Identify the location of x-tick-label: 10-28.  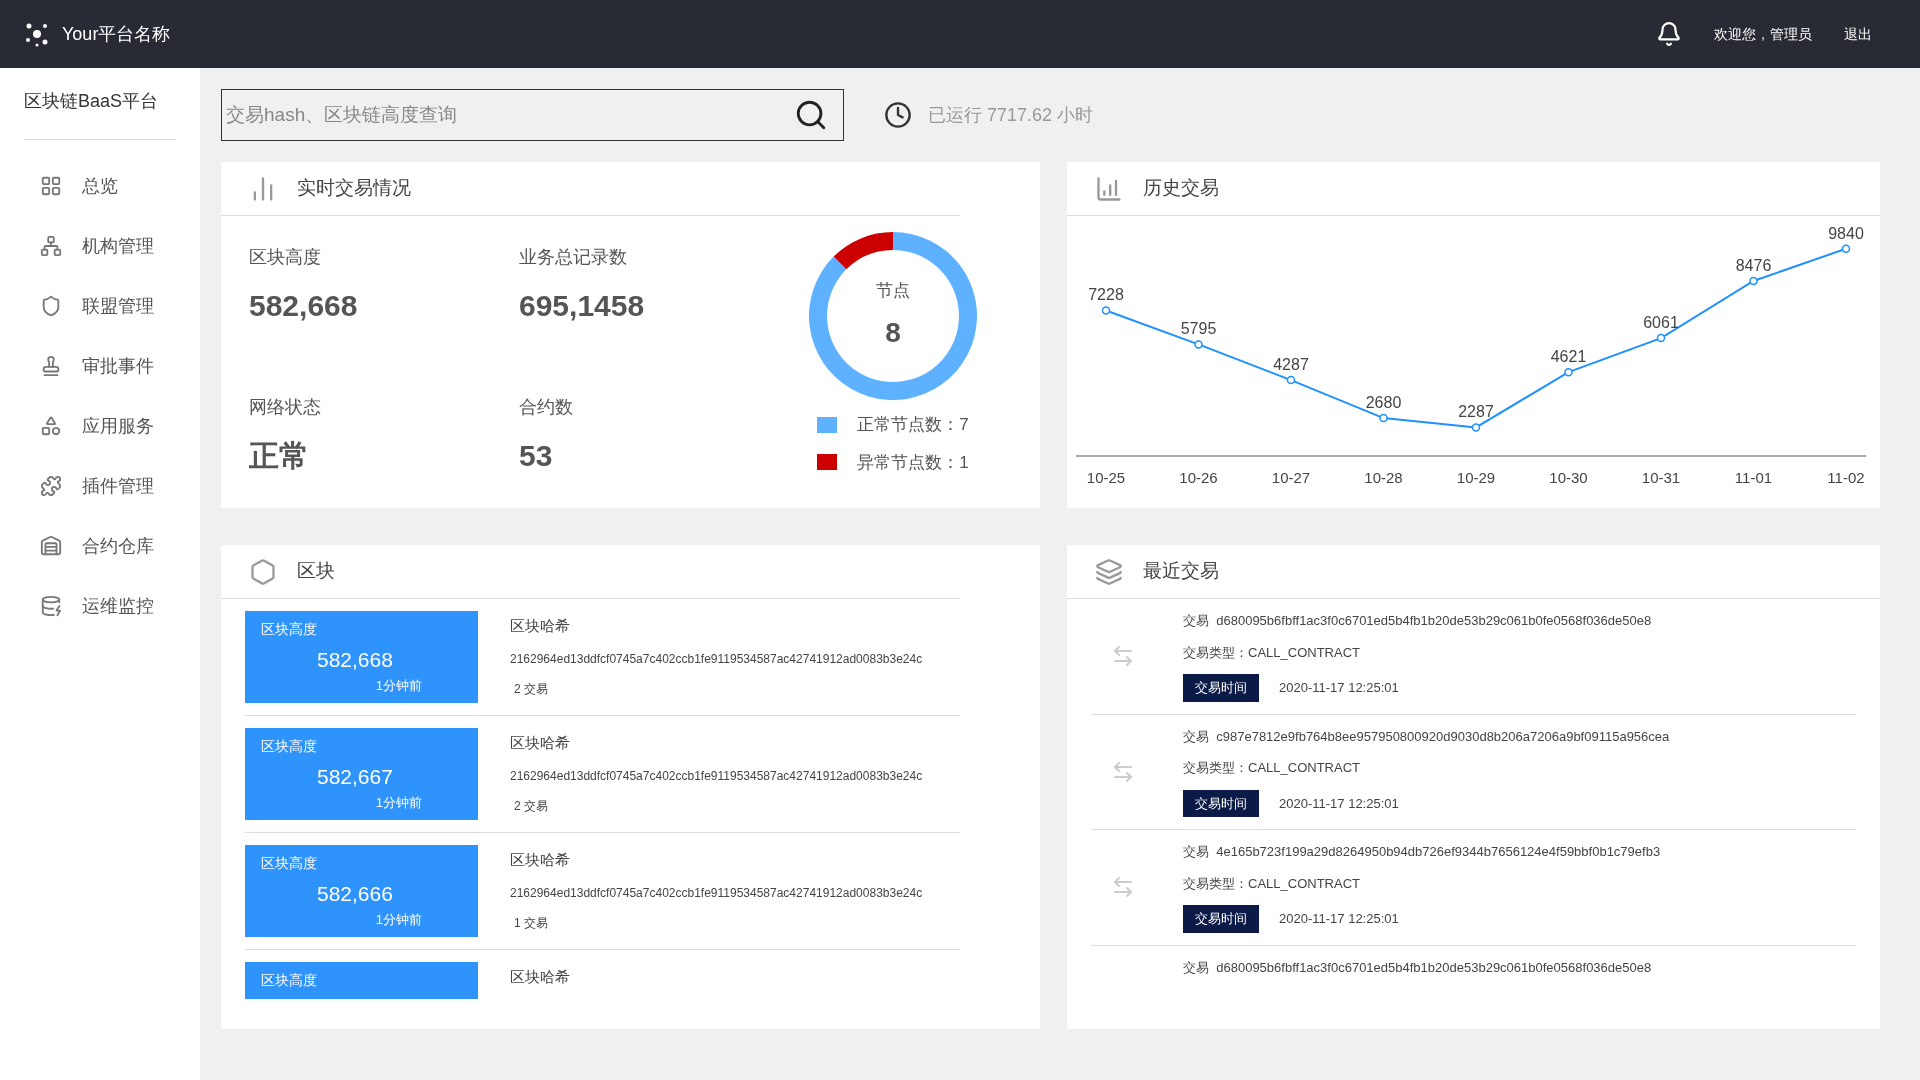
(1383, 477).